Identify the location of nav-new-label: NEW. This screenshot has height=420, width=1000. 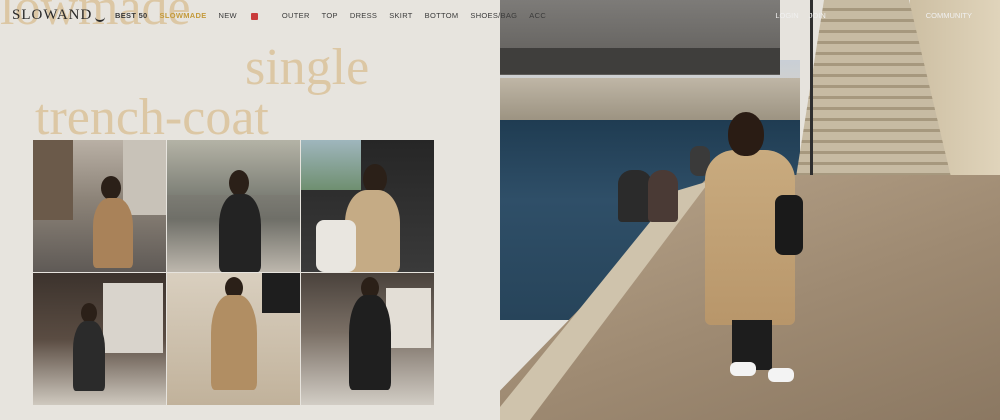
(227, 15).